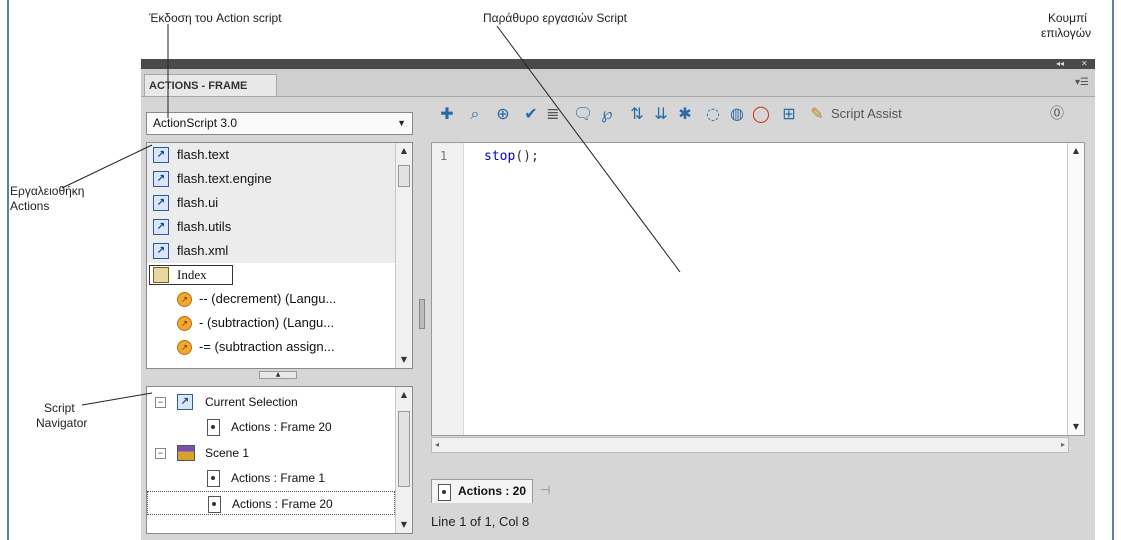 The height and width of the screenshot is (540, 1121). What do you see at coordinates (117, 399) in the screenshot?
I see `callout-line-navigator` at bounding box center [117, 399].